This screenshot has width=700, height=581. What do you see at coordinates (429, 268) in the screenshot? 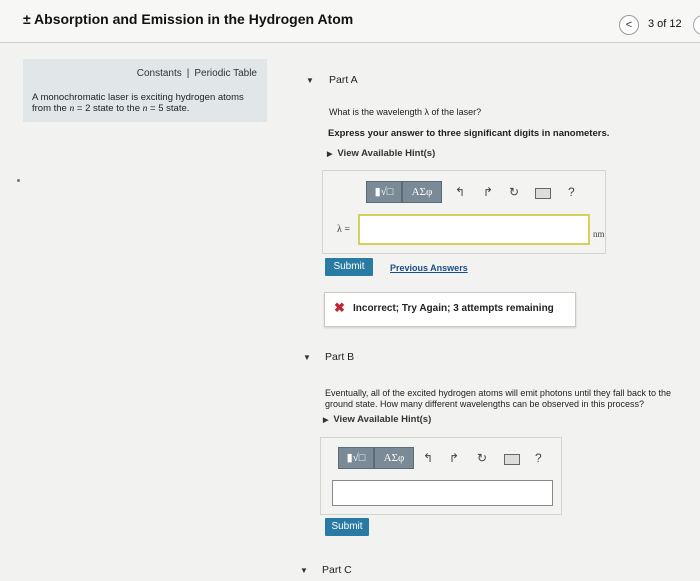
I see `previous-answers-link: Previous Answers` at bounding box center [429, 268].